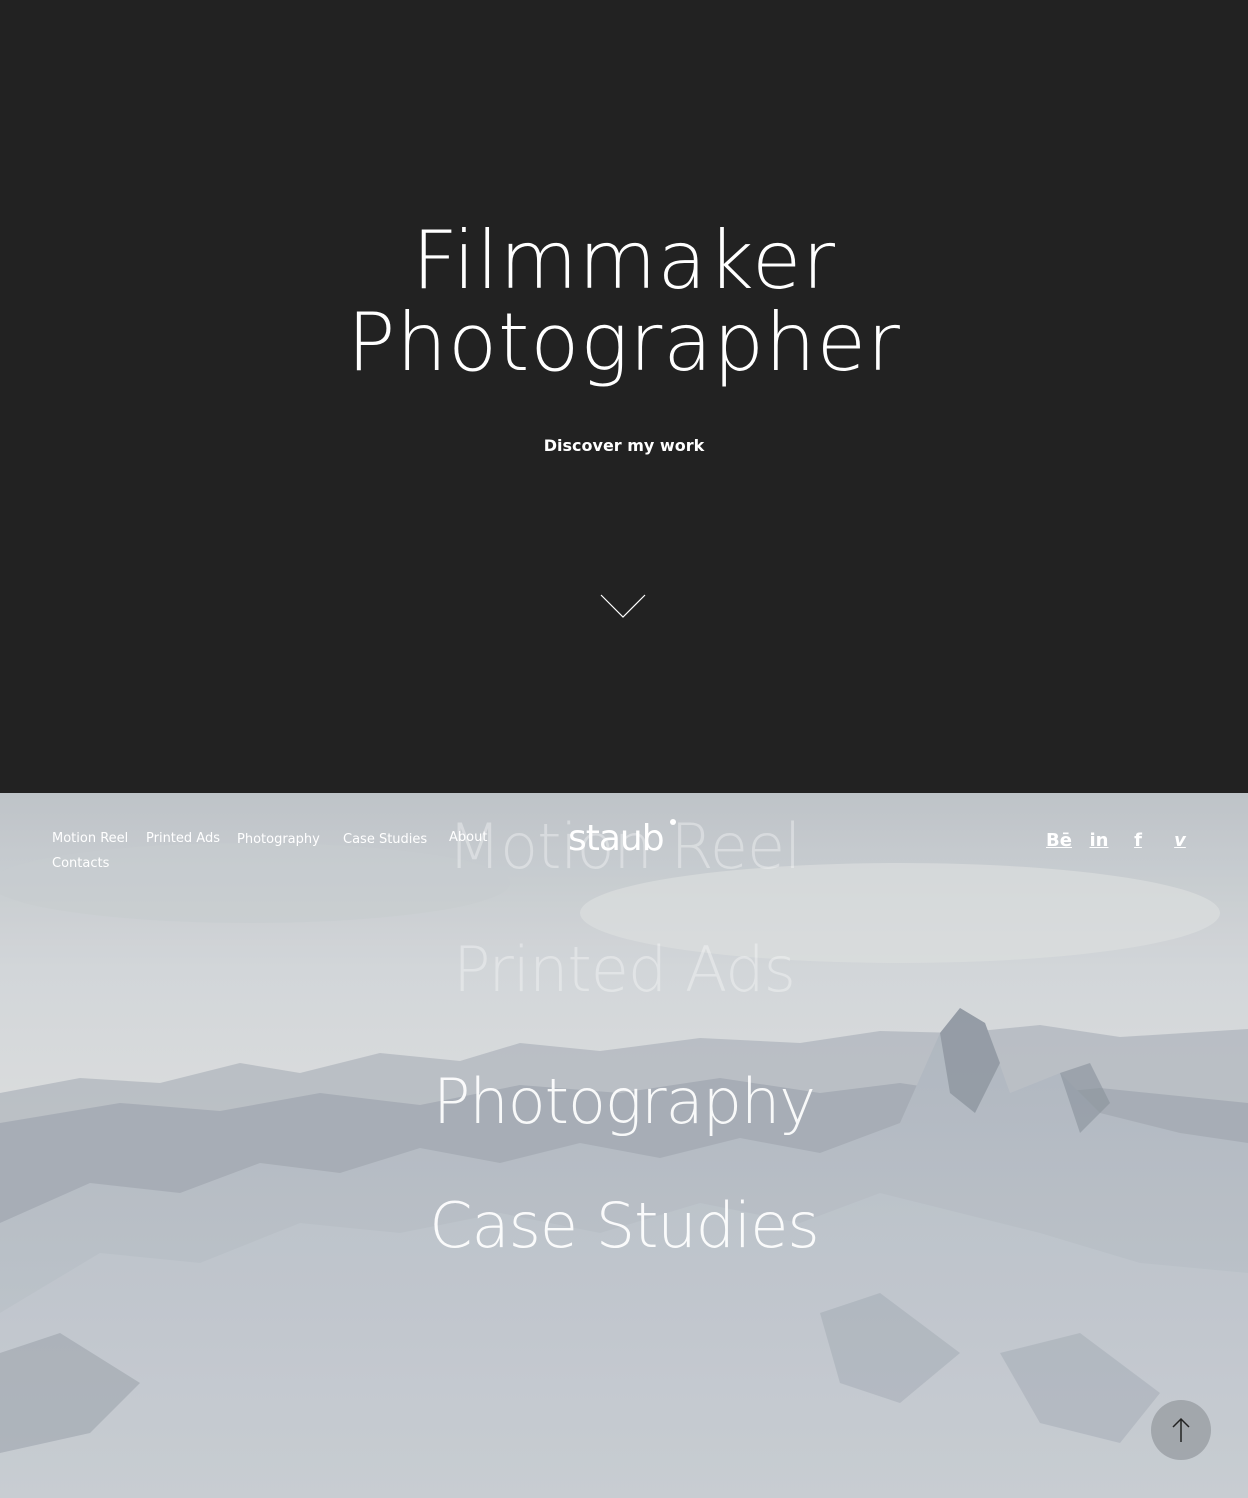 This screenshot has height=1498, width=1248. What do you see at coordinates (80, 863) in the screenshot?
I see `nav-link-contacts: Contacts` at bounding box center [80, 863].